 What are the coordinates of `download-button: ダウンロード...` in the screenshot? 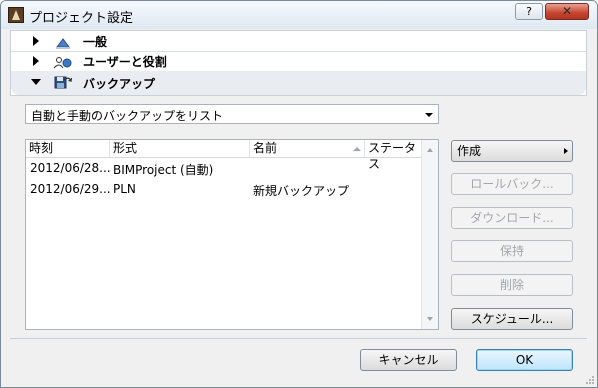 It's located at (512, 218).